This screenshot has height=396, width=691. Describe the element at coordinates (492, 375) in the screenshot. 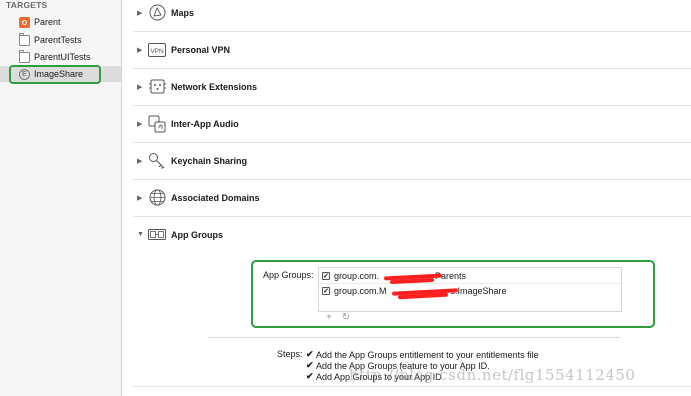

I see `watermark: http://blog.csdn.net/flg1554112450` at that location.